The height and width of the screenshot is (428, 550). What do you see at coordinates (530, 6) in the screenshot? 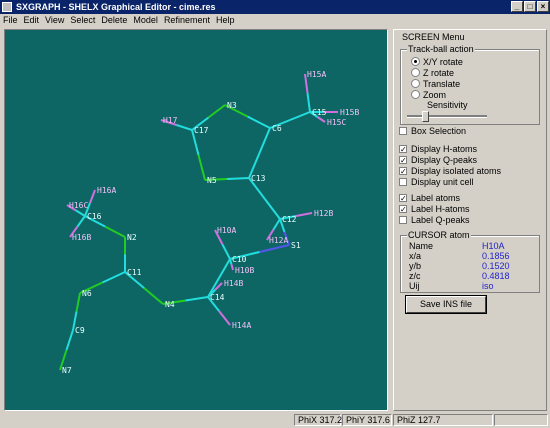
I see `maximize-button: □` at bounding box center [530, 6].